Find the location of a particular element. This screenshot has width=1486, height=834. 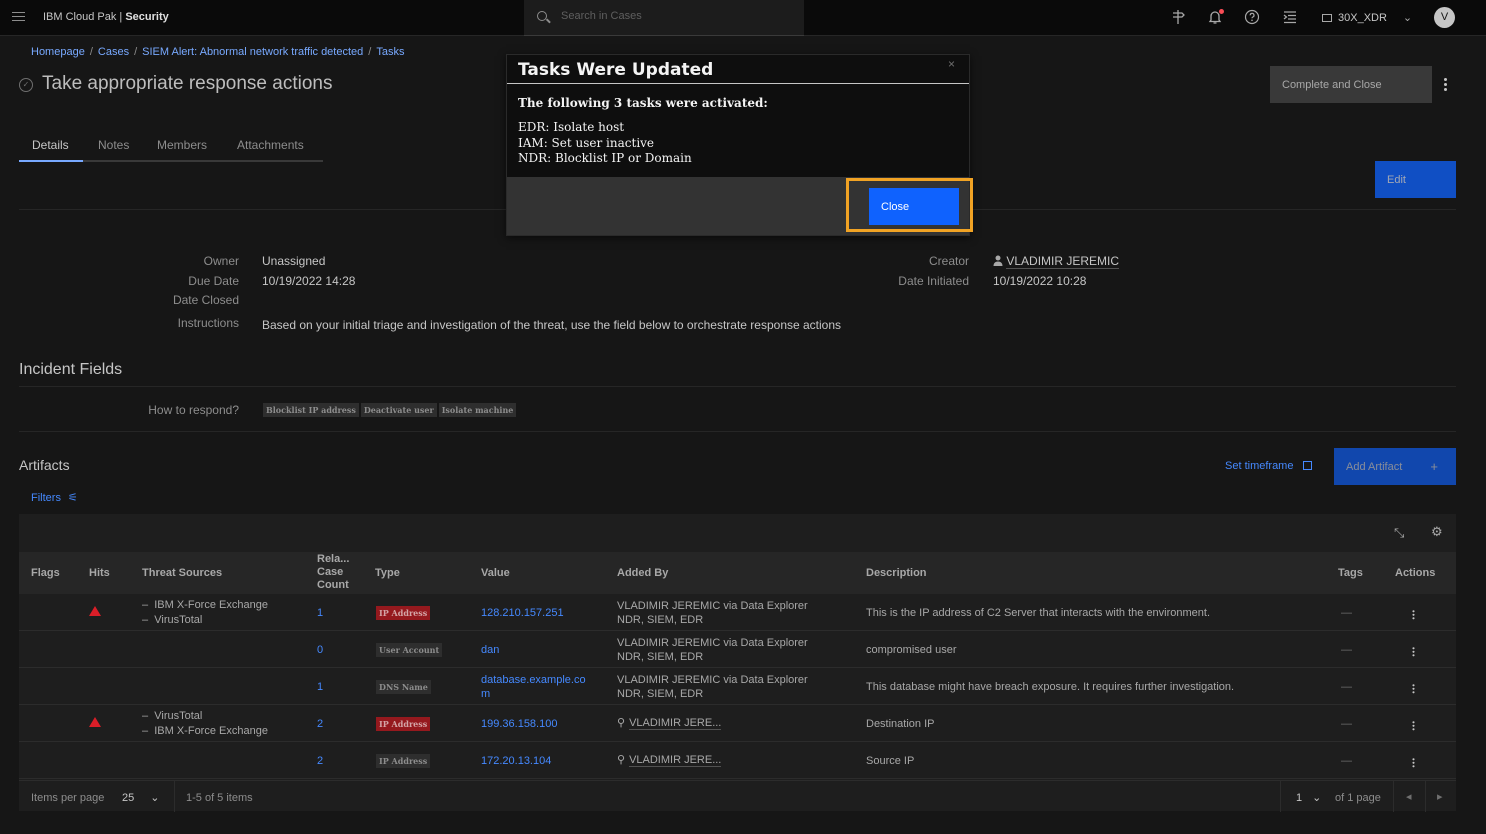

search-input is located at coordinates (676, 16).